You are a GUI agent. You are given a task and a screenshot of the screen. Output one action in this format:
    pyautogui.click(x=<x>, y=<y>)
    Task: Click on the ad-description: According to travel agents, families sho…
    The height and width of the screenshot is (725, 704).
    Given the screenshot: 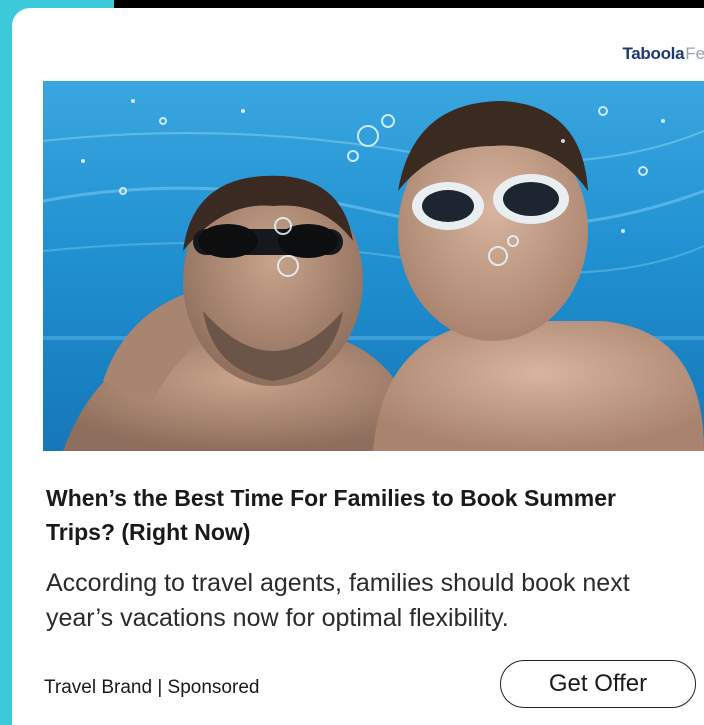 What is the action you would take?
    pyautogui.click(x=371, y=601)
    